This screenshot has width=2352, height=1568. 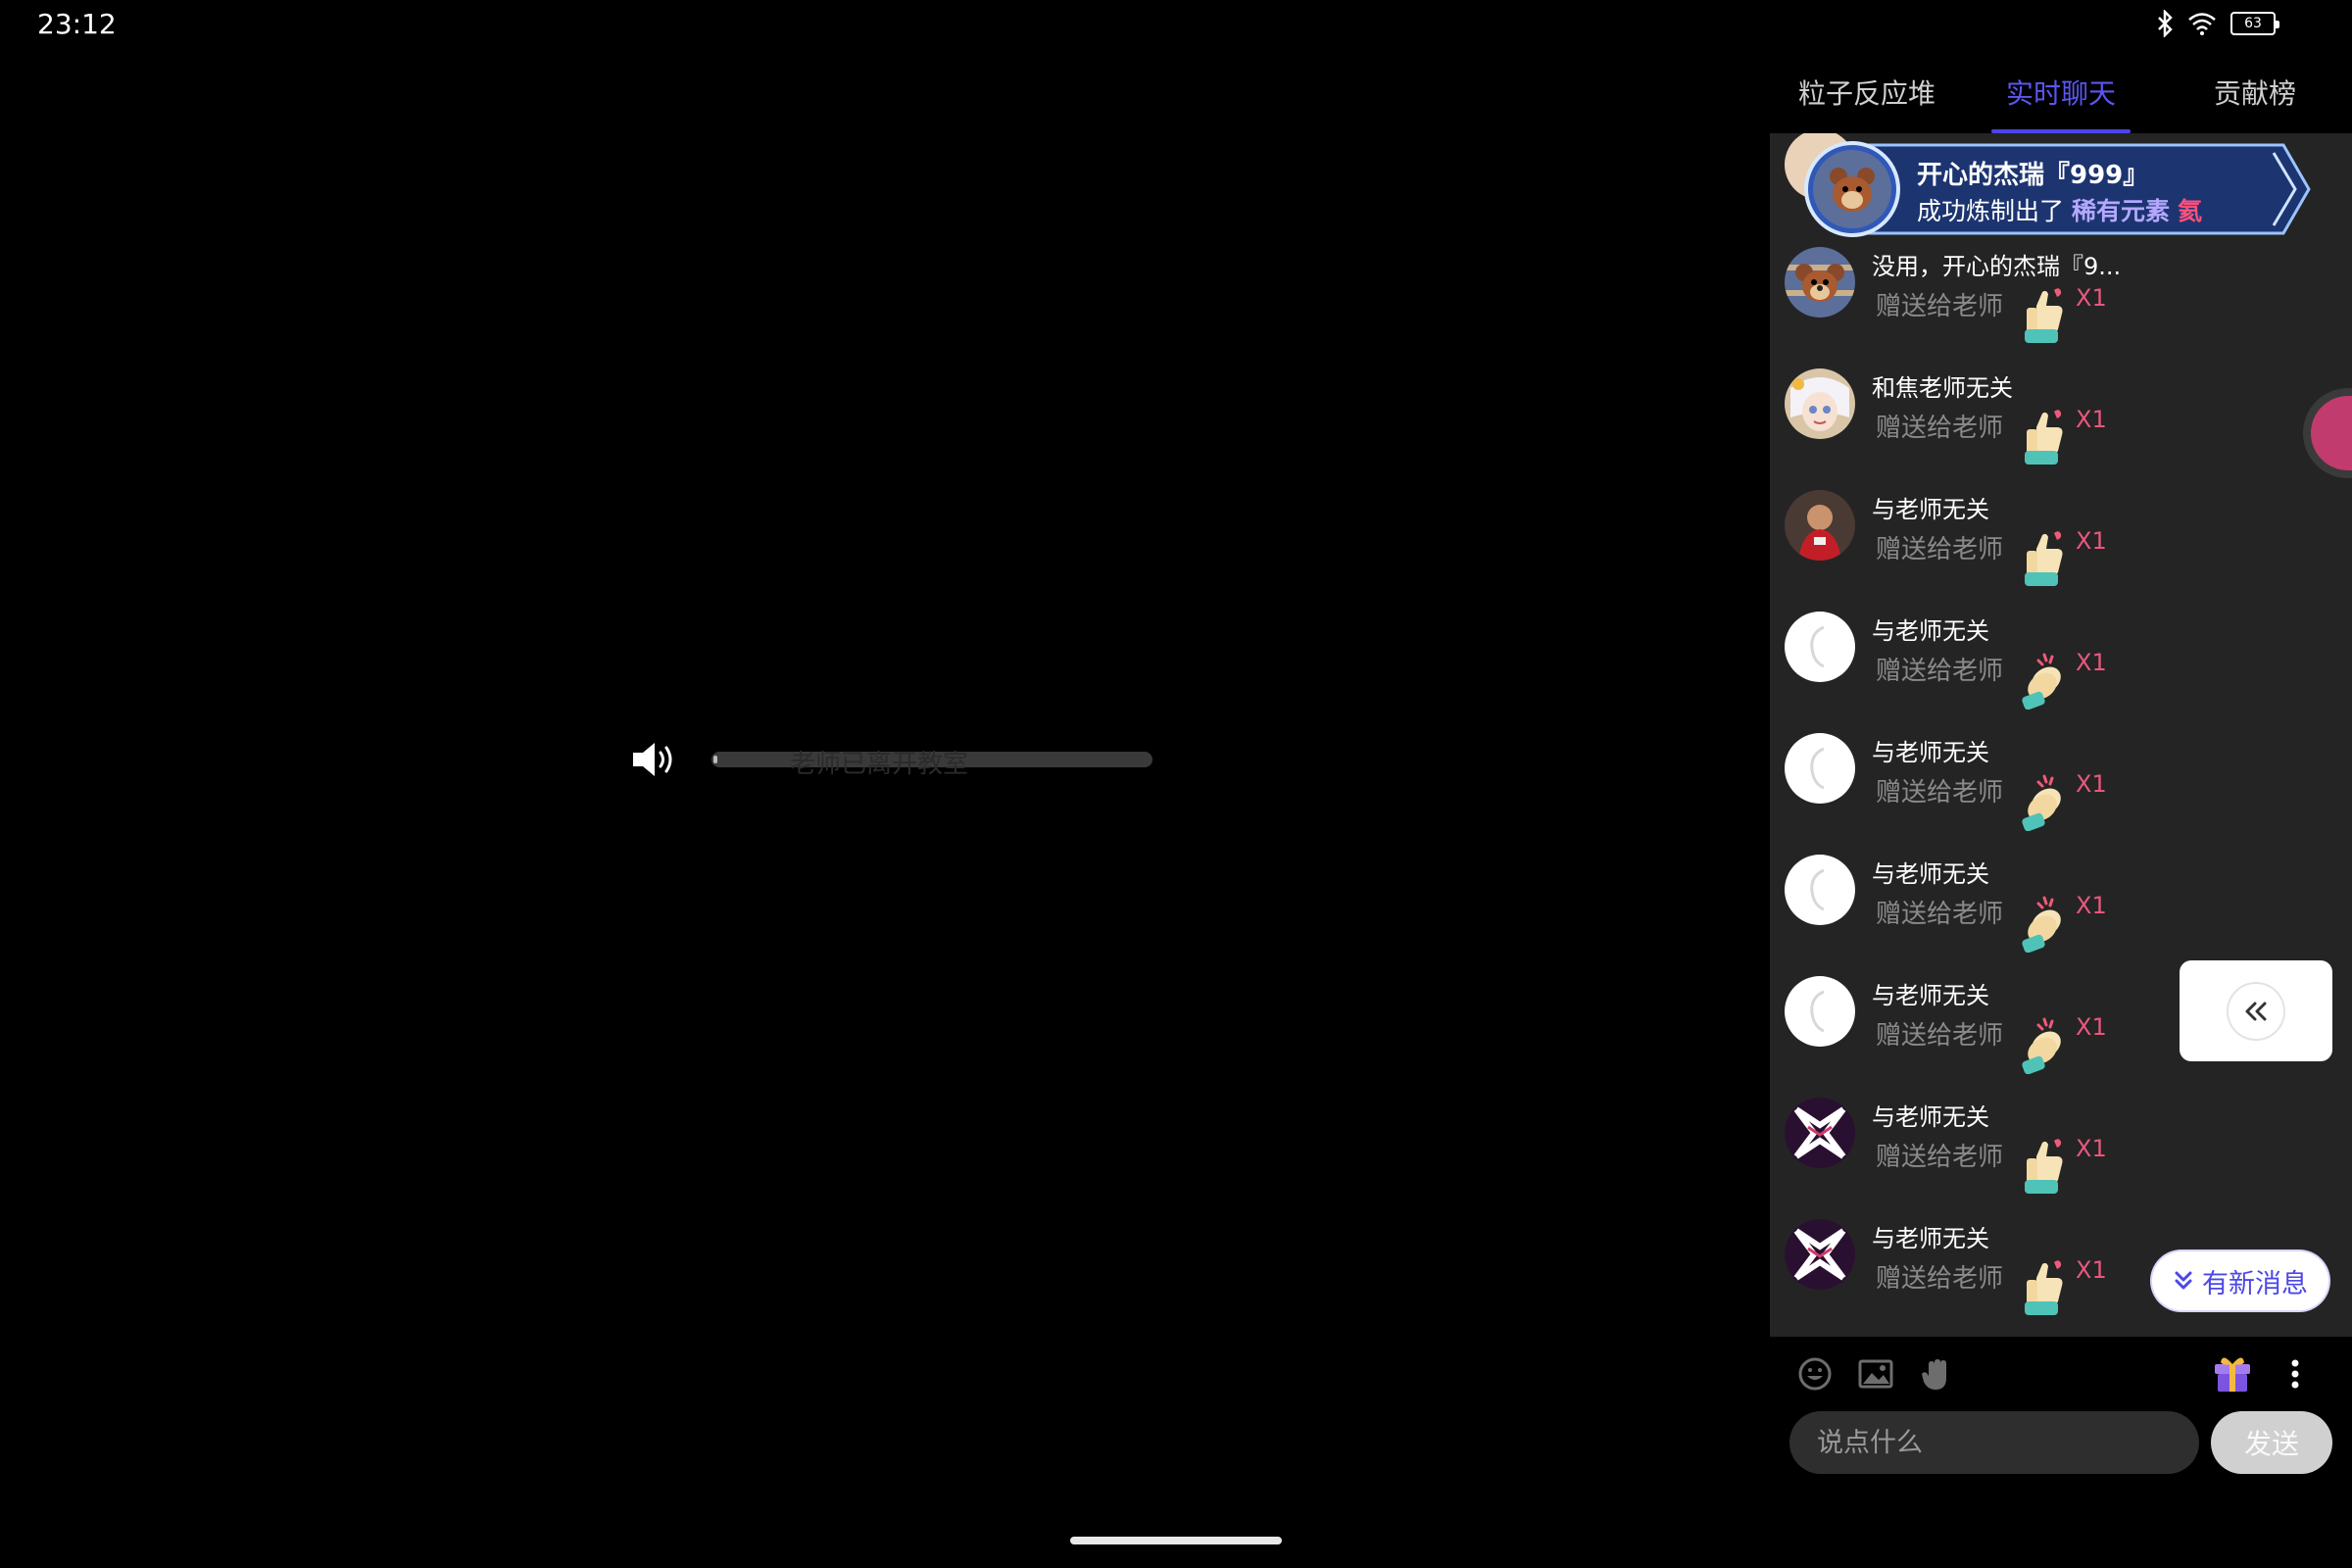 I want to click on battery-level: 63, so click(x=2253, y=23).